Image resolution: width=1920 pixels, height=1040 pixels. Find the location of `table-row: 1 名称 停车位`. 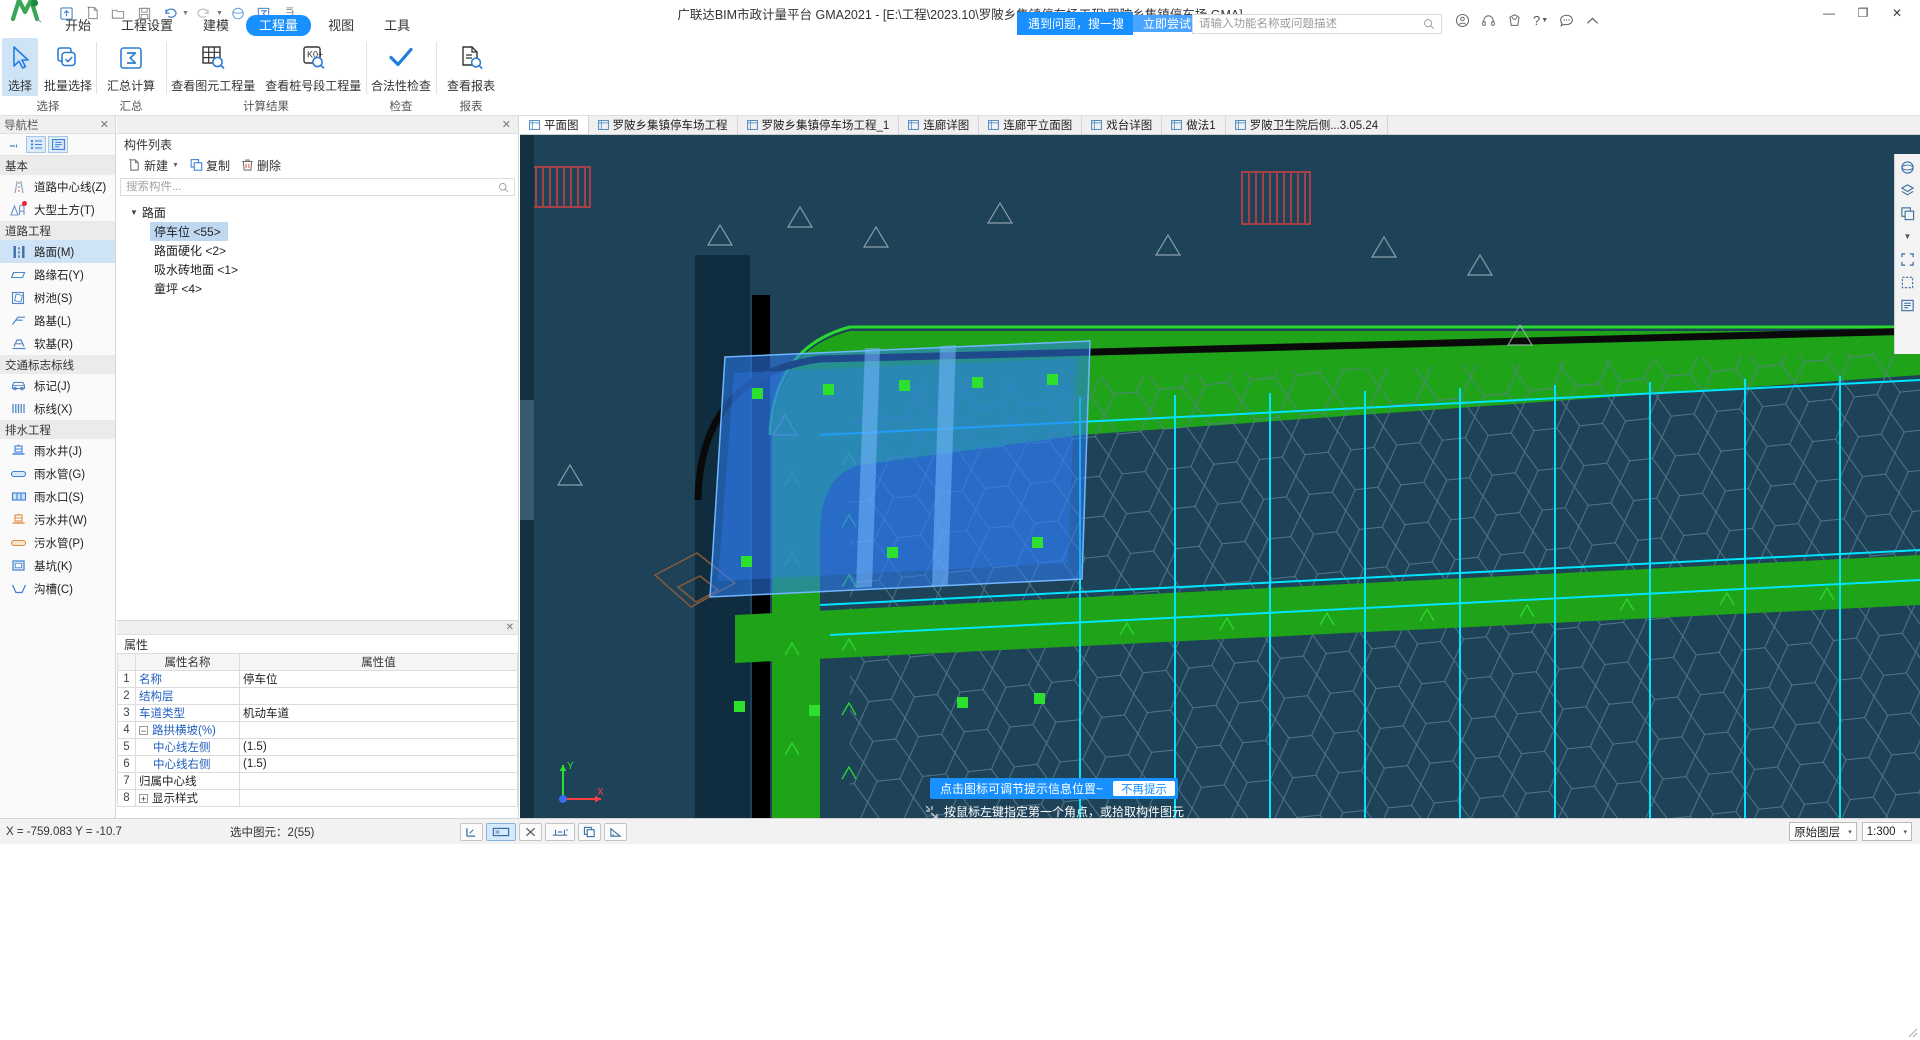

table-row: 1 名称 停车位 is located at coordinates (317, 679).